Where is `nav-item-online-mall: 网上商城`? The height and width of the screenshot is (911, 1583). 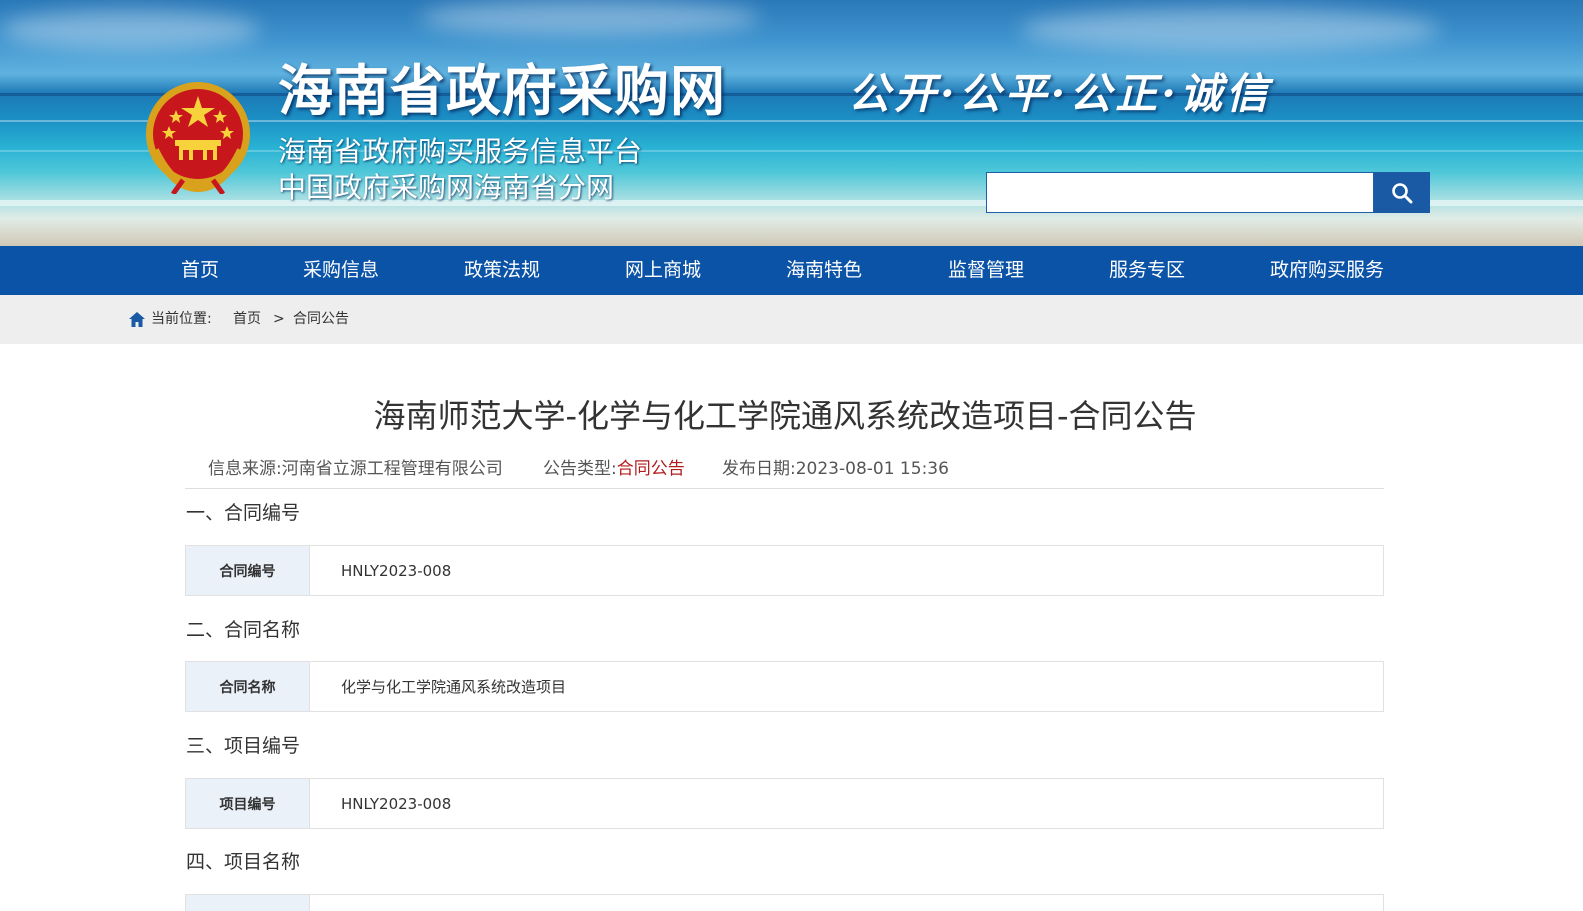 nav-item-online-mall: 网上商城 is located at coordinates (663, 270).